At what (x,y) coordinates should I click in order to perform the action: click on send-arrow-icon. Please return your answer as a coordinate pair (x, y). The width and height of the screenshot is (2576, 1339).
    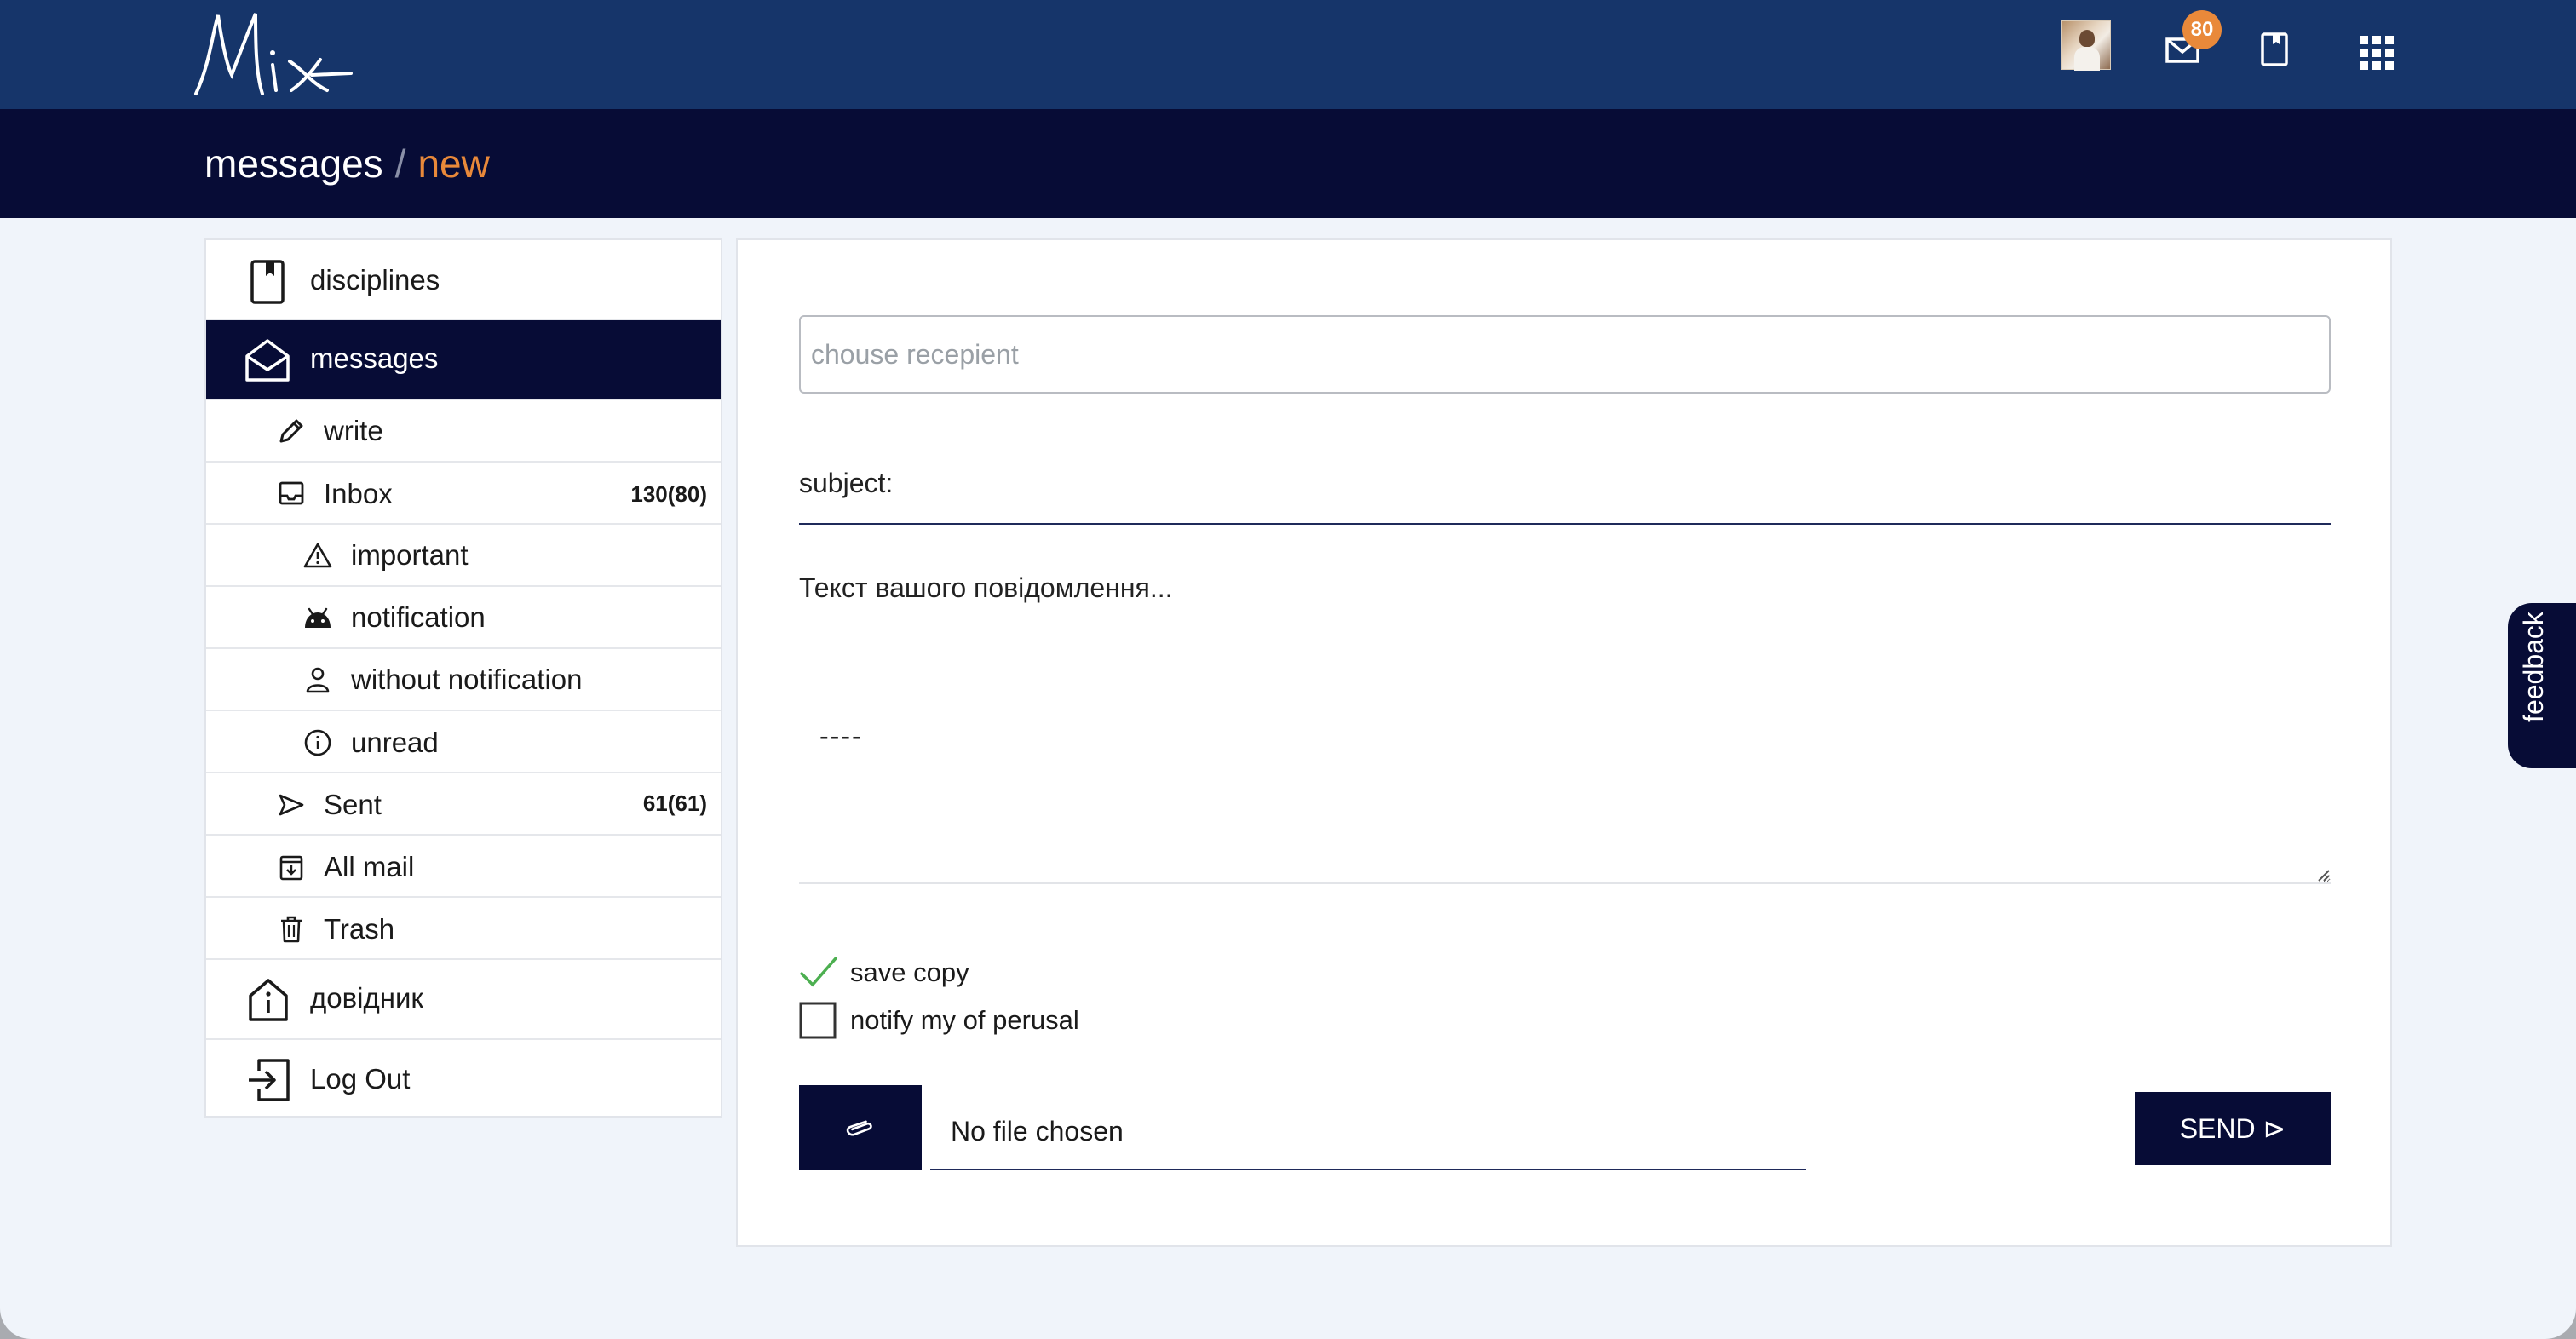
    Looking at the image, I should click on (291, 805).